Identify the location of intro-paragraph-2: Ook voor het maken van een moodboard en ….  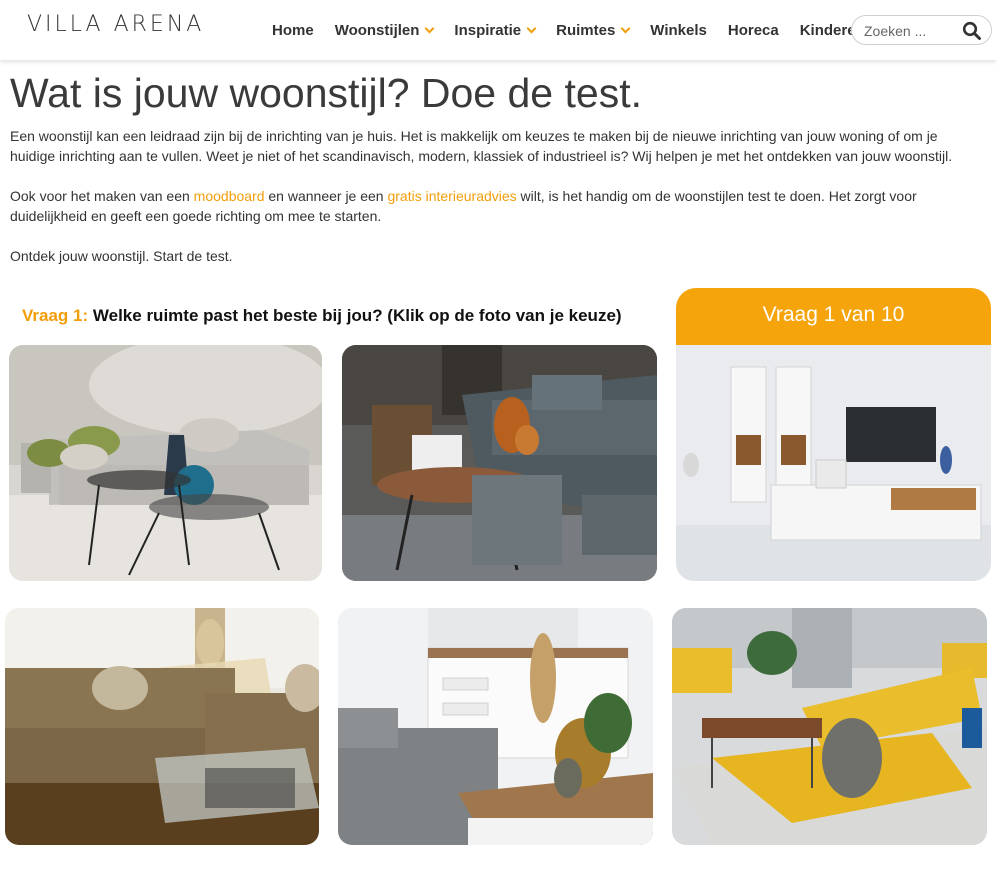
(497, 206).